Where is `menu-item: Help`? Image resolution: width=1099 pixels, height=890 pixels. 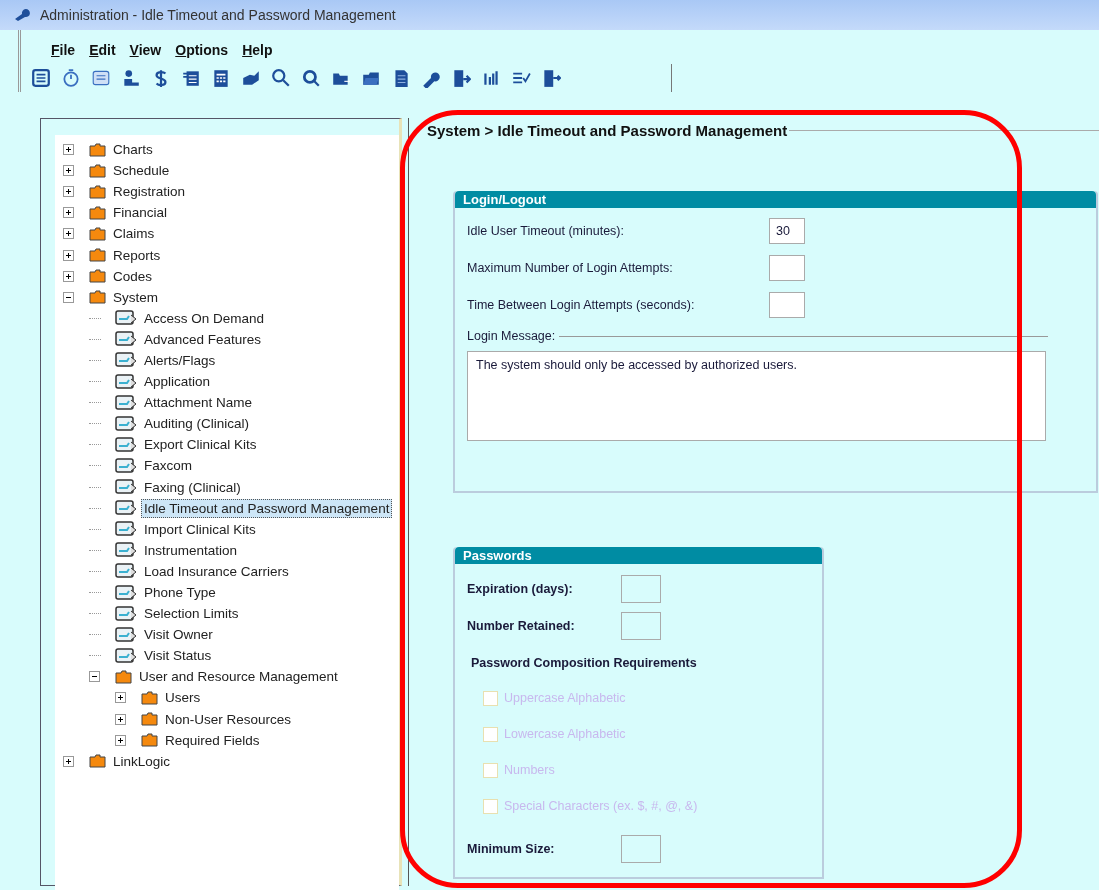 menu-item: Help is located at coordinates (257, 53).